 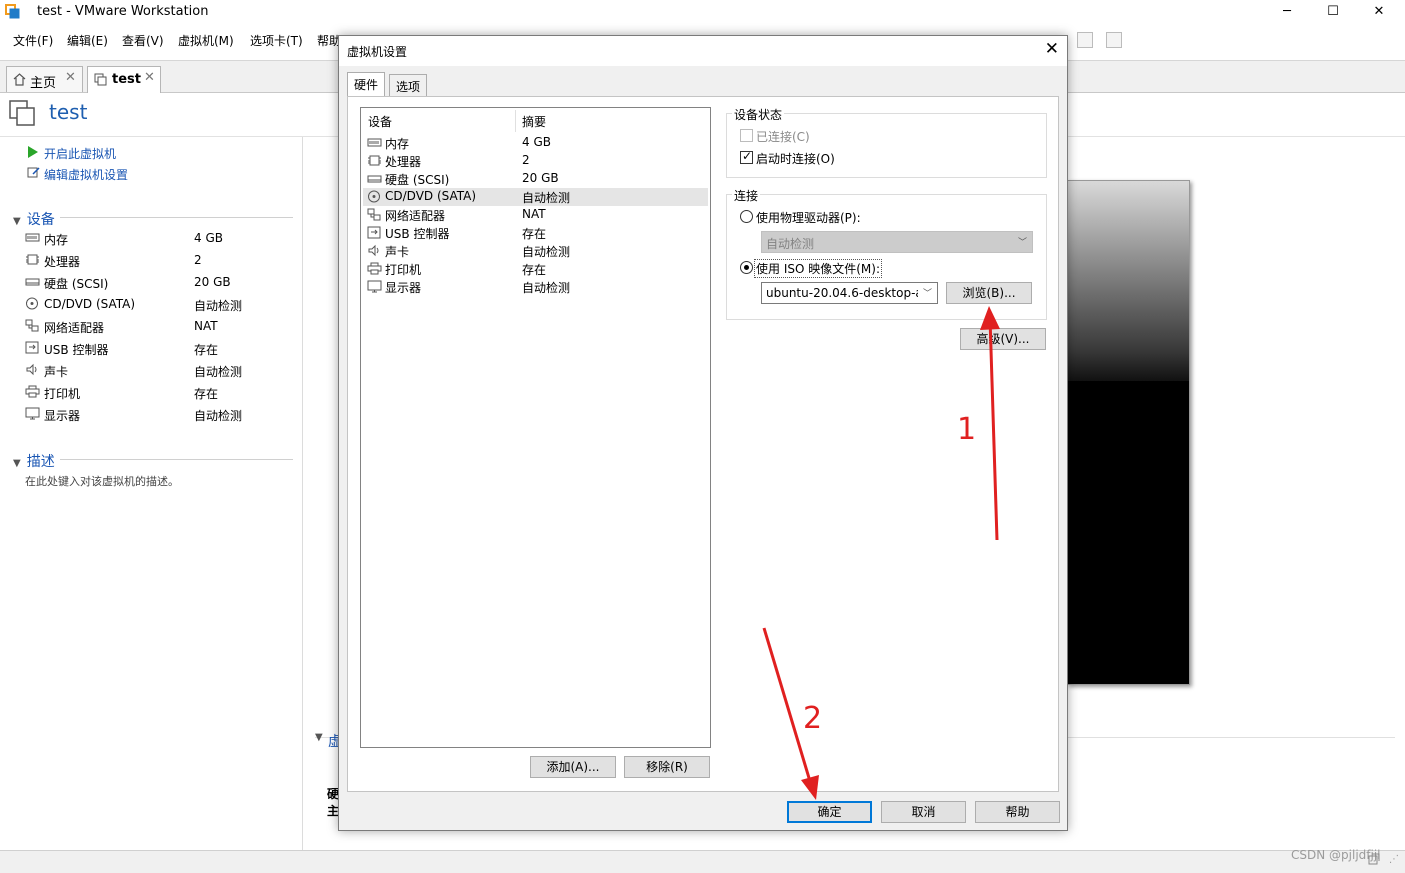 What do you see at coordinates (80, 153) in the screenshot?
I see `power-on-link: 开启此虚拟机` at bounding box center [80, 153].